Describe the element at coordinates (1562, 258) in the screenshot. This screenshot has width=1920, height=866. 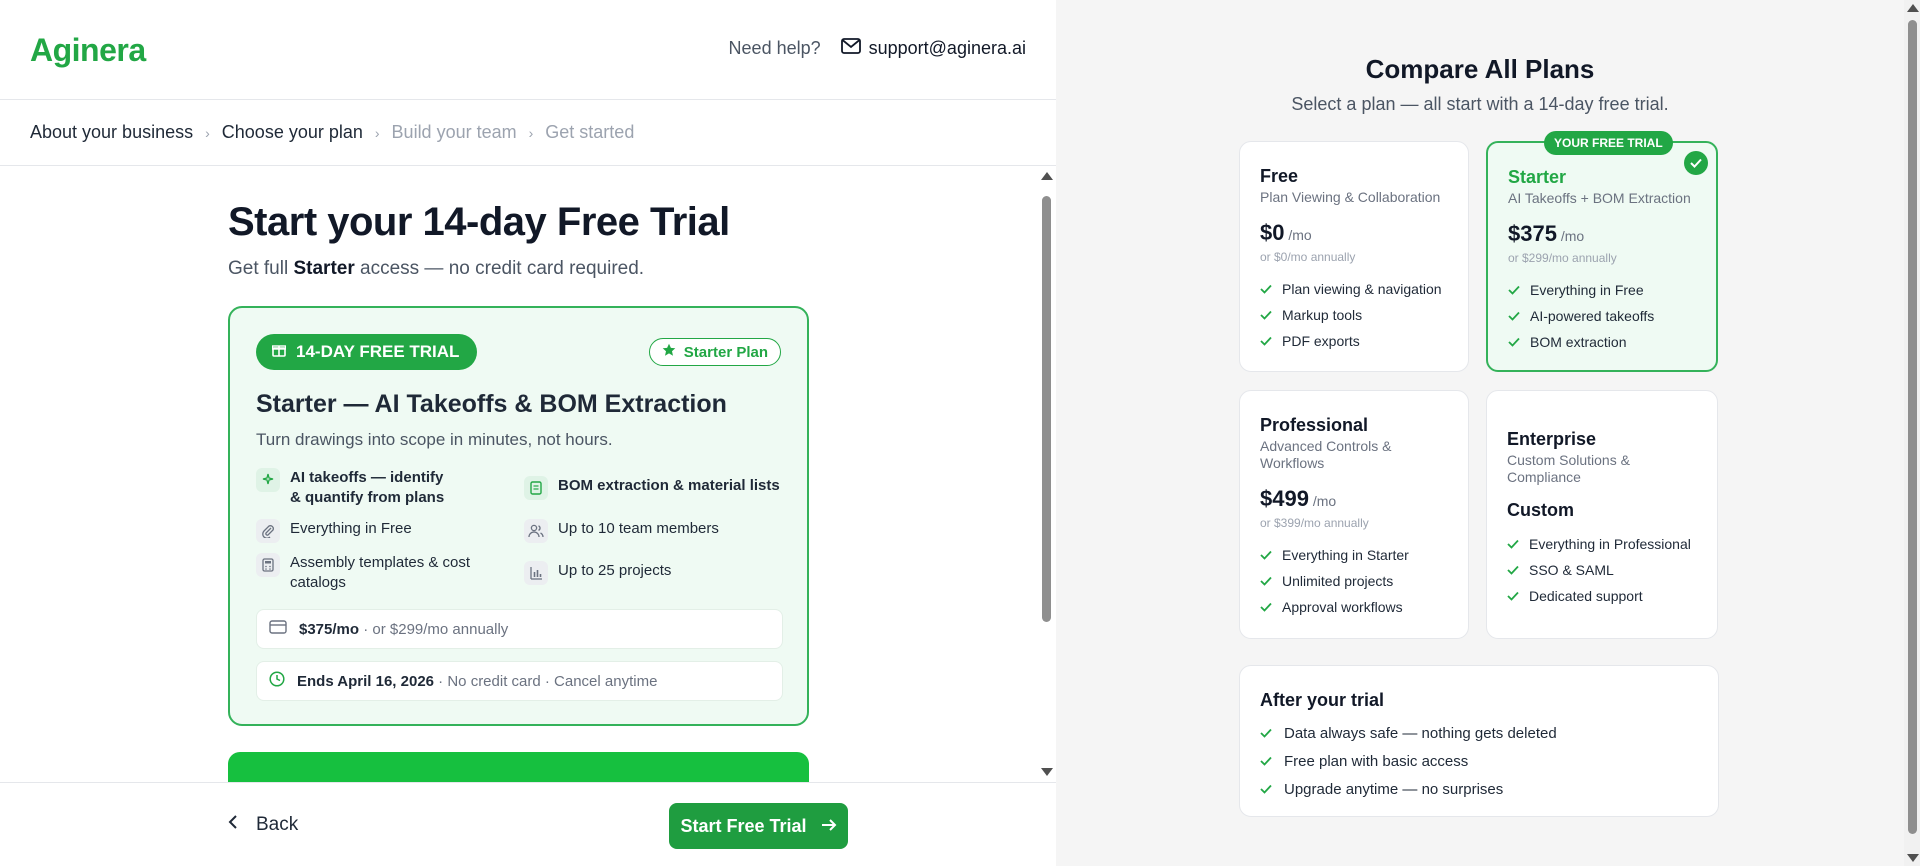
I see `plan-annual-price: or $299/mo annually` at that location.